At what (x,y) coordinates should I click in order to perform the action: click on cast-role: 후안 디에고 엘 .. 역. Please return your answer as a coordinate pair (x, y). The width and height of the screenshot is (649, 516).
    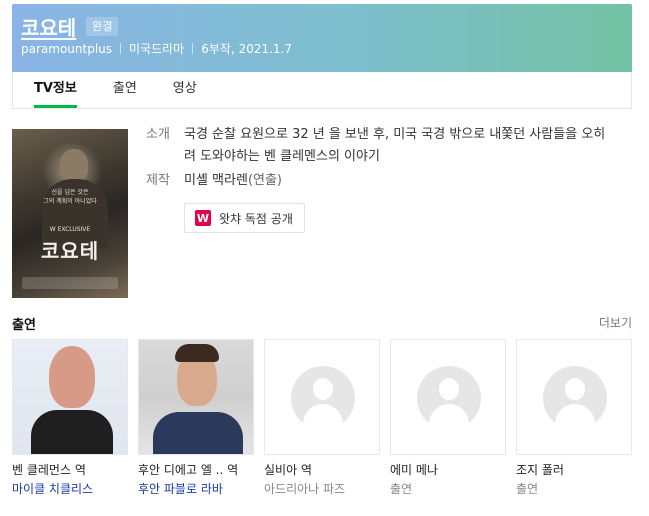
    Looking at the image, I should click on (188, 470).